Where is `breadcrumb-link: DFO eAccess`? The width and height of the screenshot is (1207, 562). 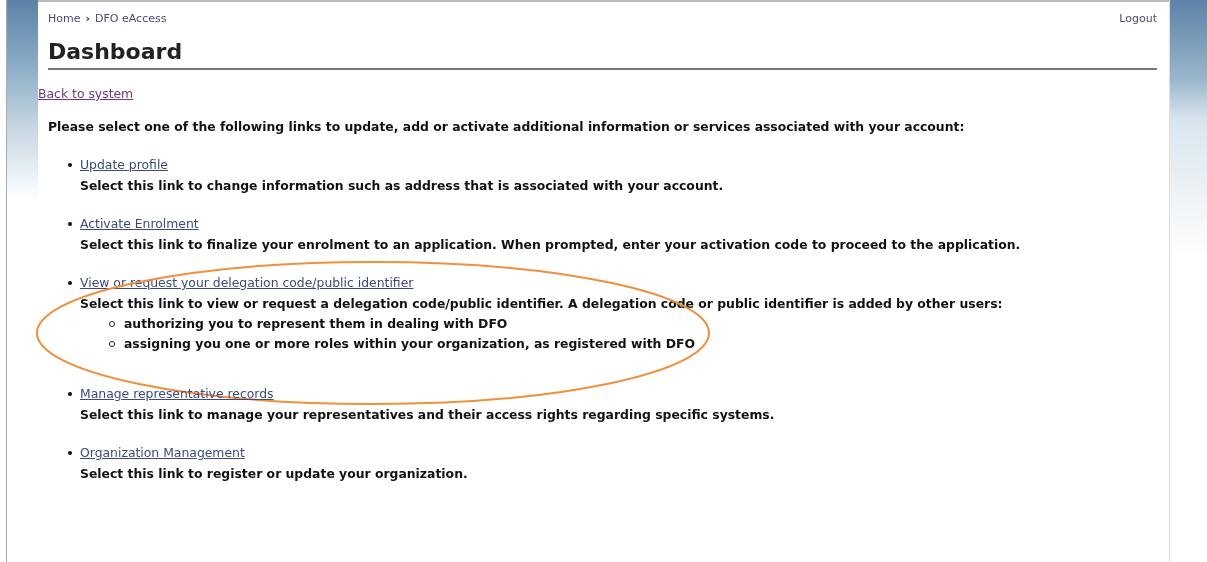 breadcrumb-link: DFO eAccess is located at coordinates (131, 18).